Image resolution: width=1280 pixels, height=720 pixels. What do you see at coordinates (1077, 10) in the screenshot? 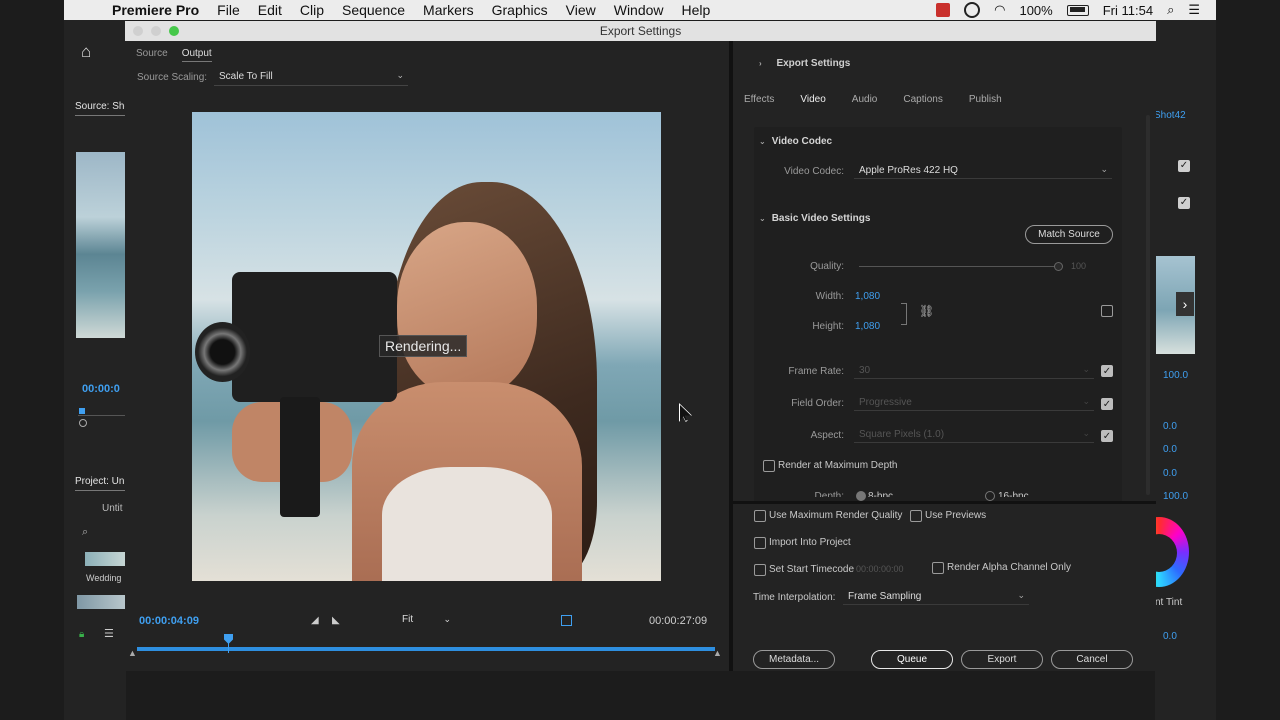
I see `battery-icon` at bounding box center [1077, 10].